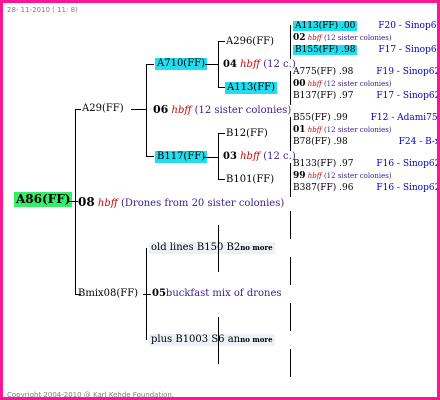 This screenshot has width=440, height=400. I want to click on leaf-tag: F19 - Sinop62R, so click(408, 72).